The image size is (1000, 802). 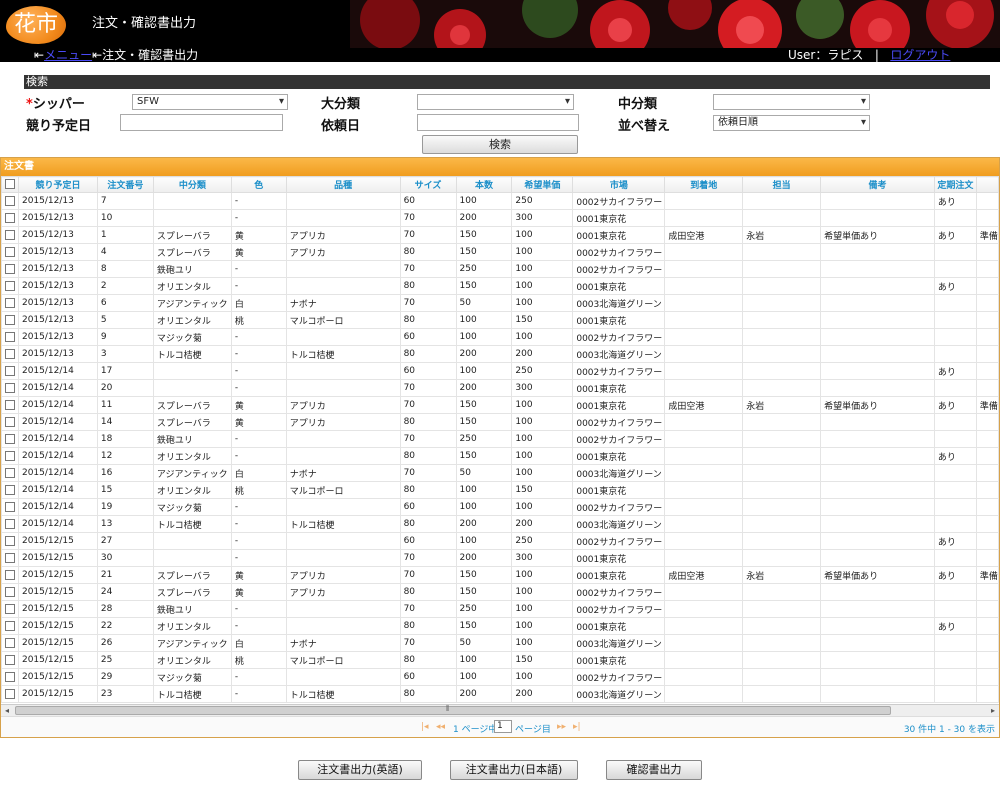 I want to click on column-header: 本数, so click(x=484, y=184).